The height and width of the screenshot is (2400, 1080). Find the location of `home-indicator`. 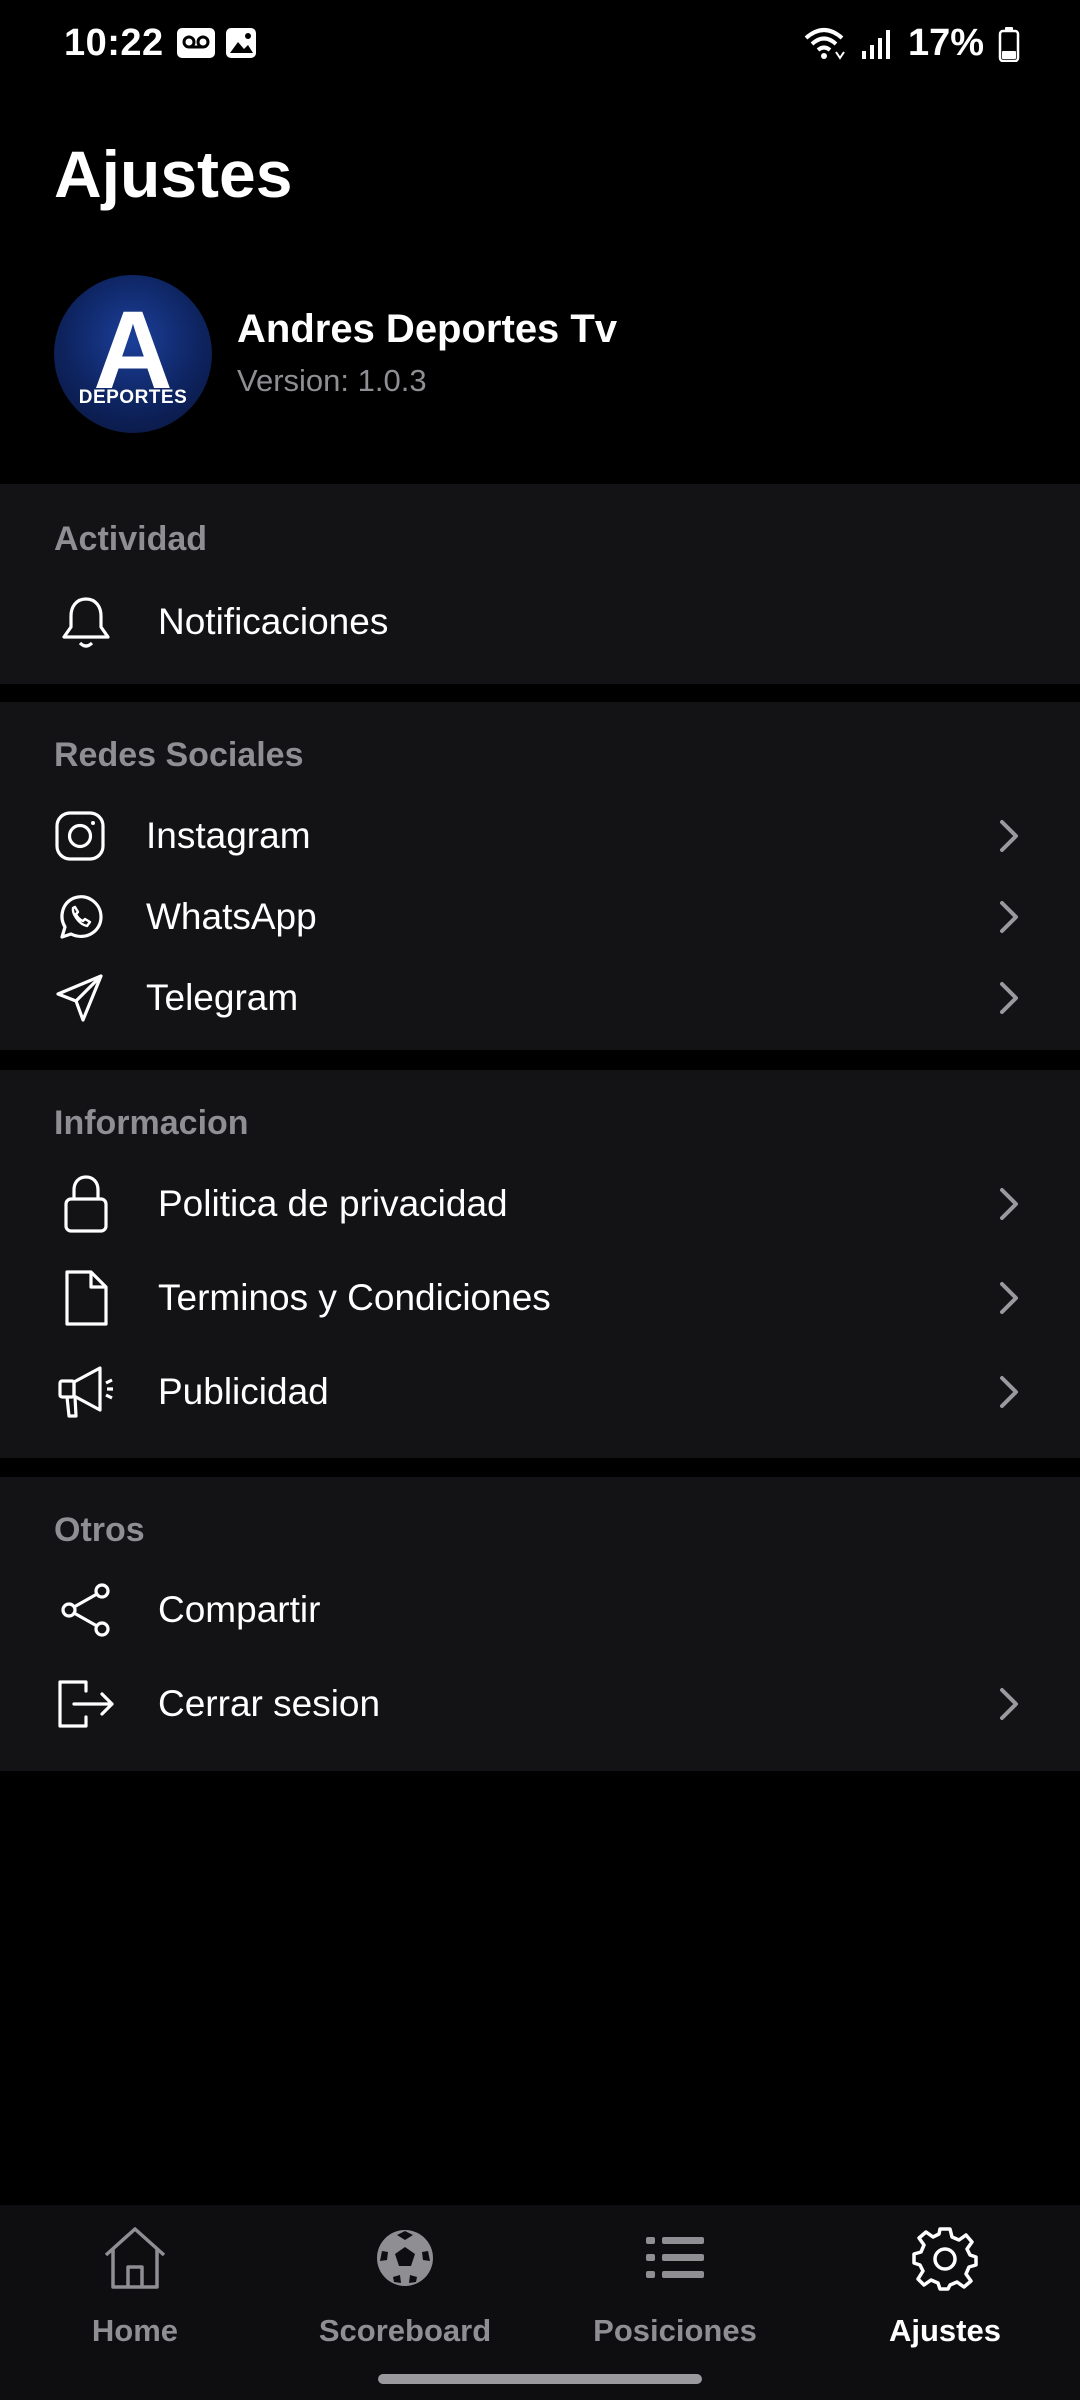

home-indicator is located at coordinates (540, 2379).